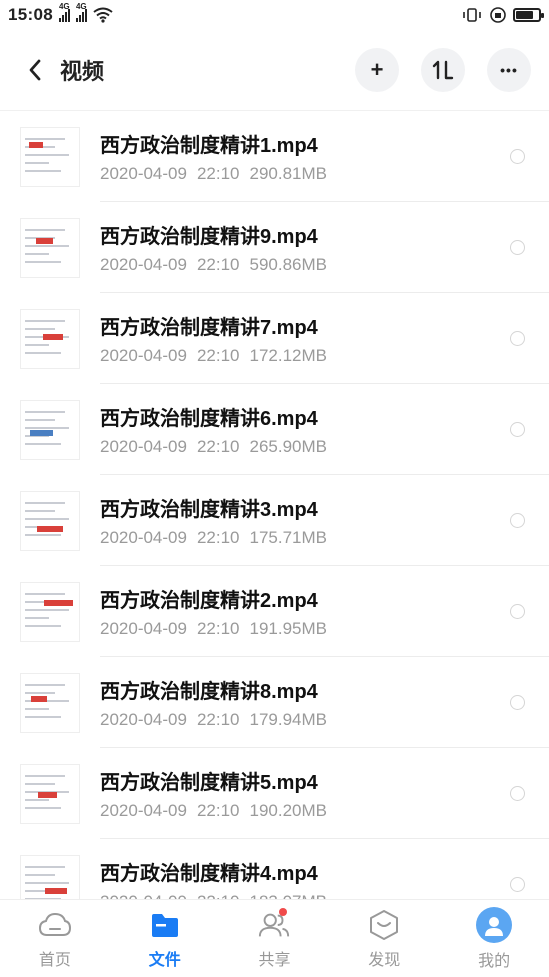 The image size is (549, 977). What do you see at coordinates (288, 810) in the screenshot?
I see `file-size: 190.20MB` at bounding box center [288, 810].